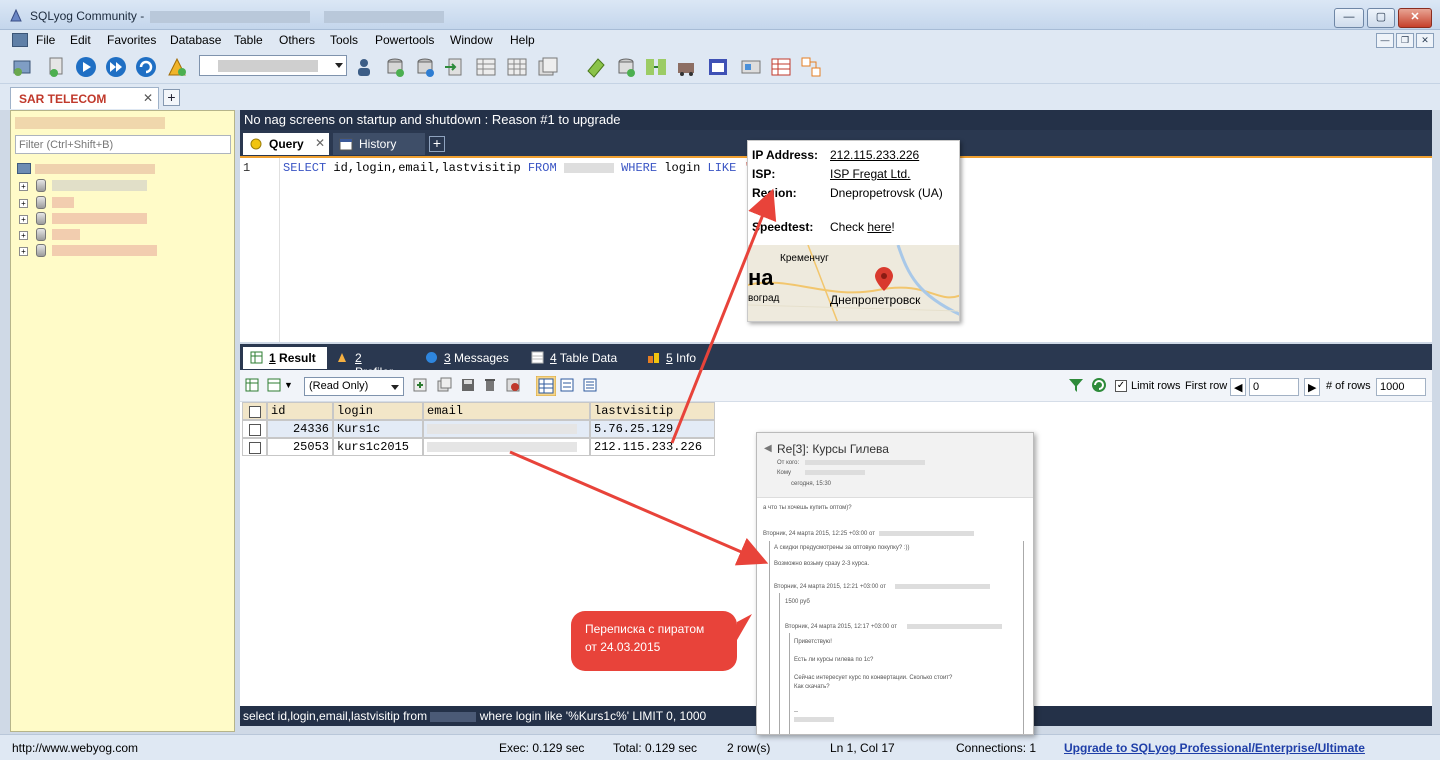 This screenshot has height=760, width=1440. What do you see at coordinates (468, 385) in the screenshot?
I see `save-icon` at bounding box center [468, 385].